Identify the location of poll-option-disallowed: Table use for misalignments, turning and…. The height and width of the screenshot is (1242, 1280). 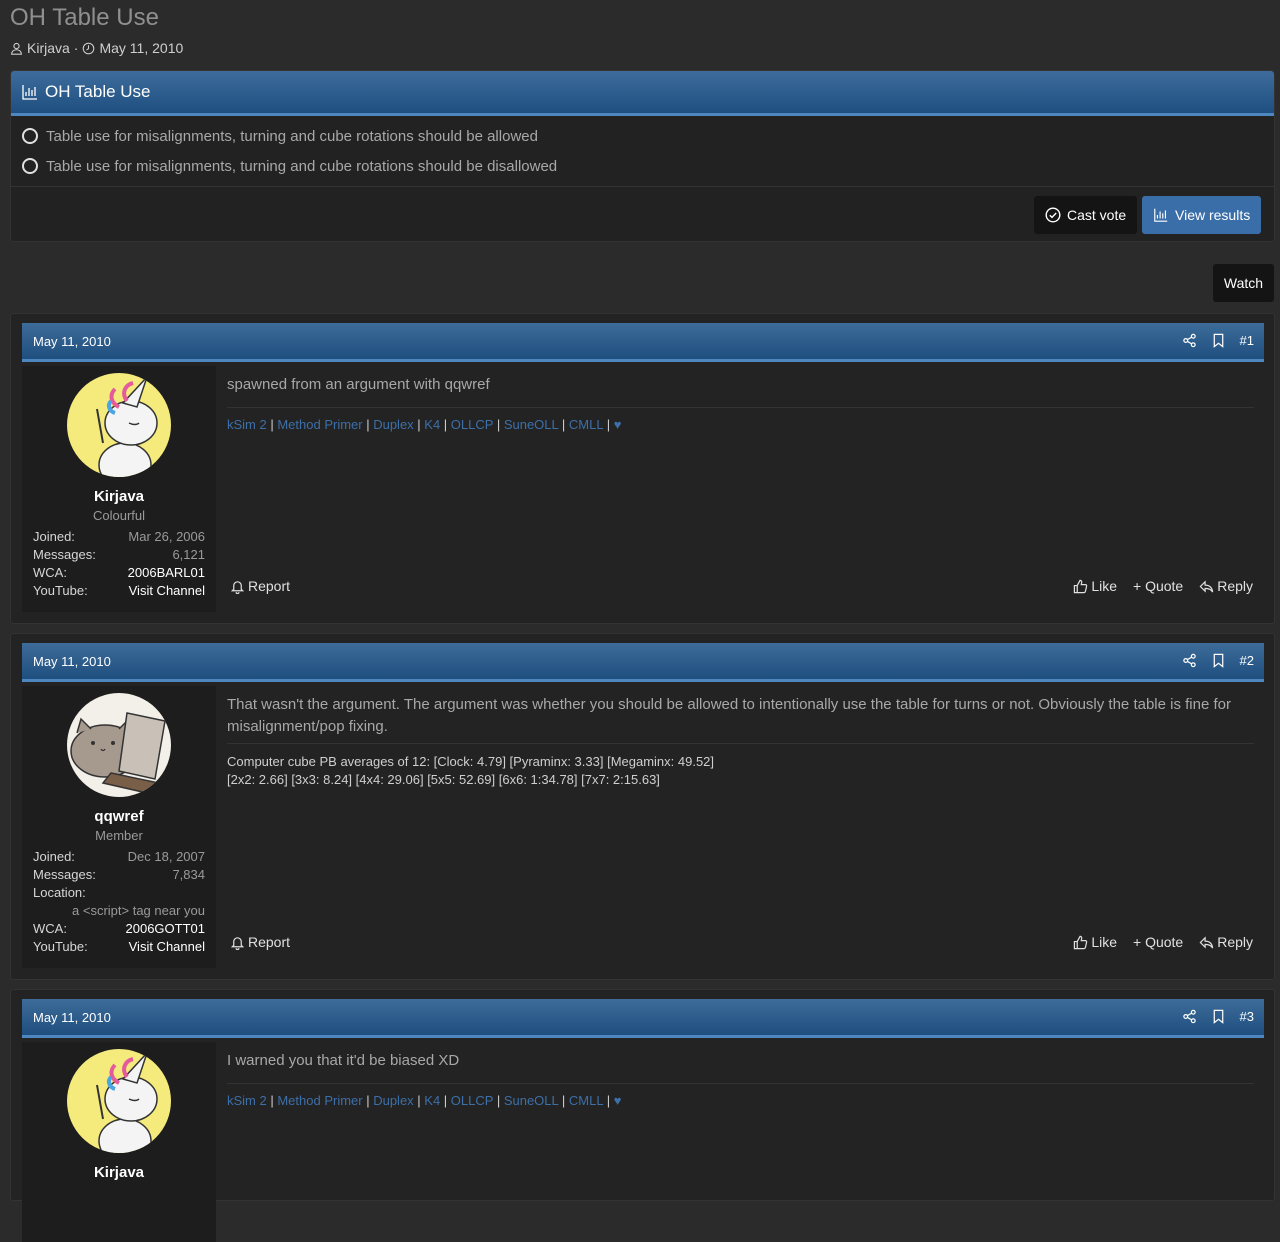
(642, 166).